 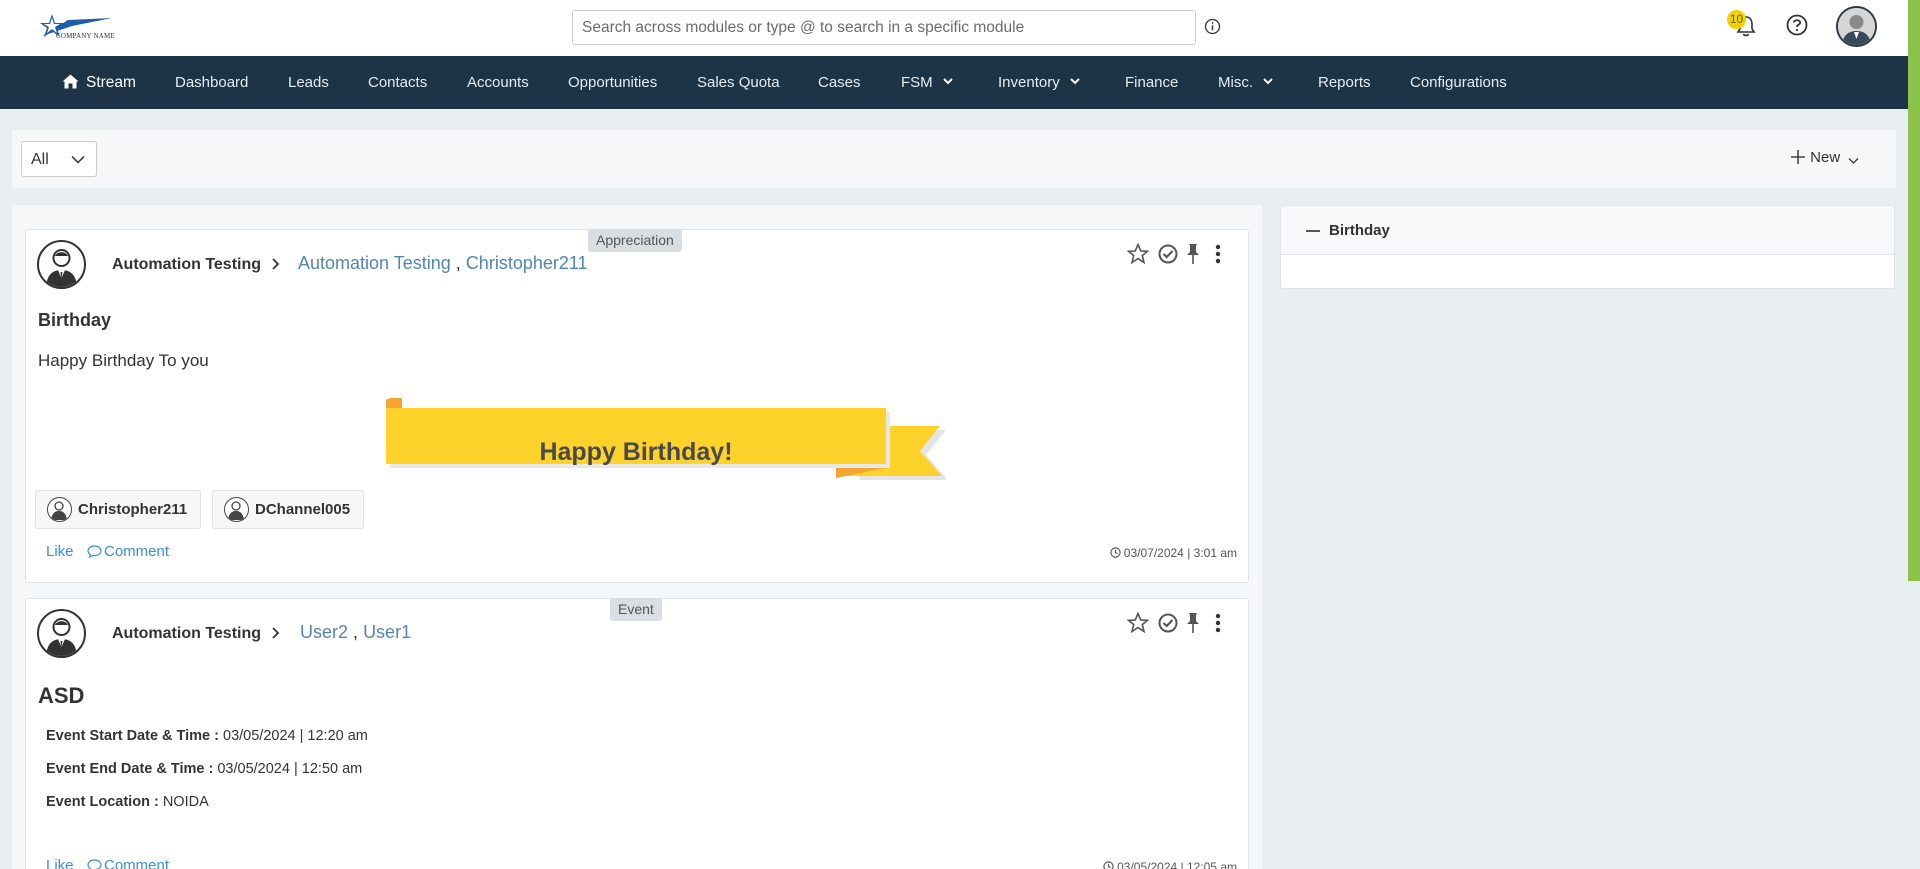 What do you see at coordinates (99, 82) in the screenshot?
I see `nav-stream: Stream` at bounding box center [99, 82].